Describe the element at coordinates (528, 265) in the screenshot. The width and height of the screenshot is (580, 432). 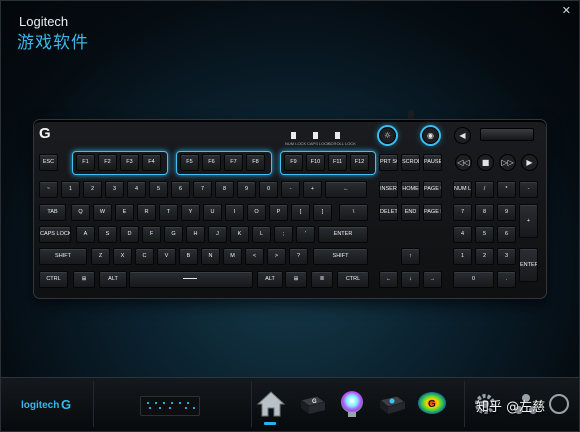
I see `key-shift-row: ENTER` at that location.